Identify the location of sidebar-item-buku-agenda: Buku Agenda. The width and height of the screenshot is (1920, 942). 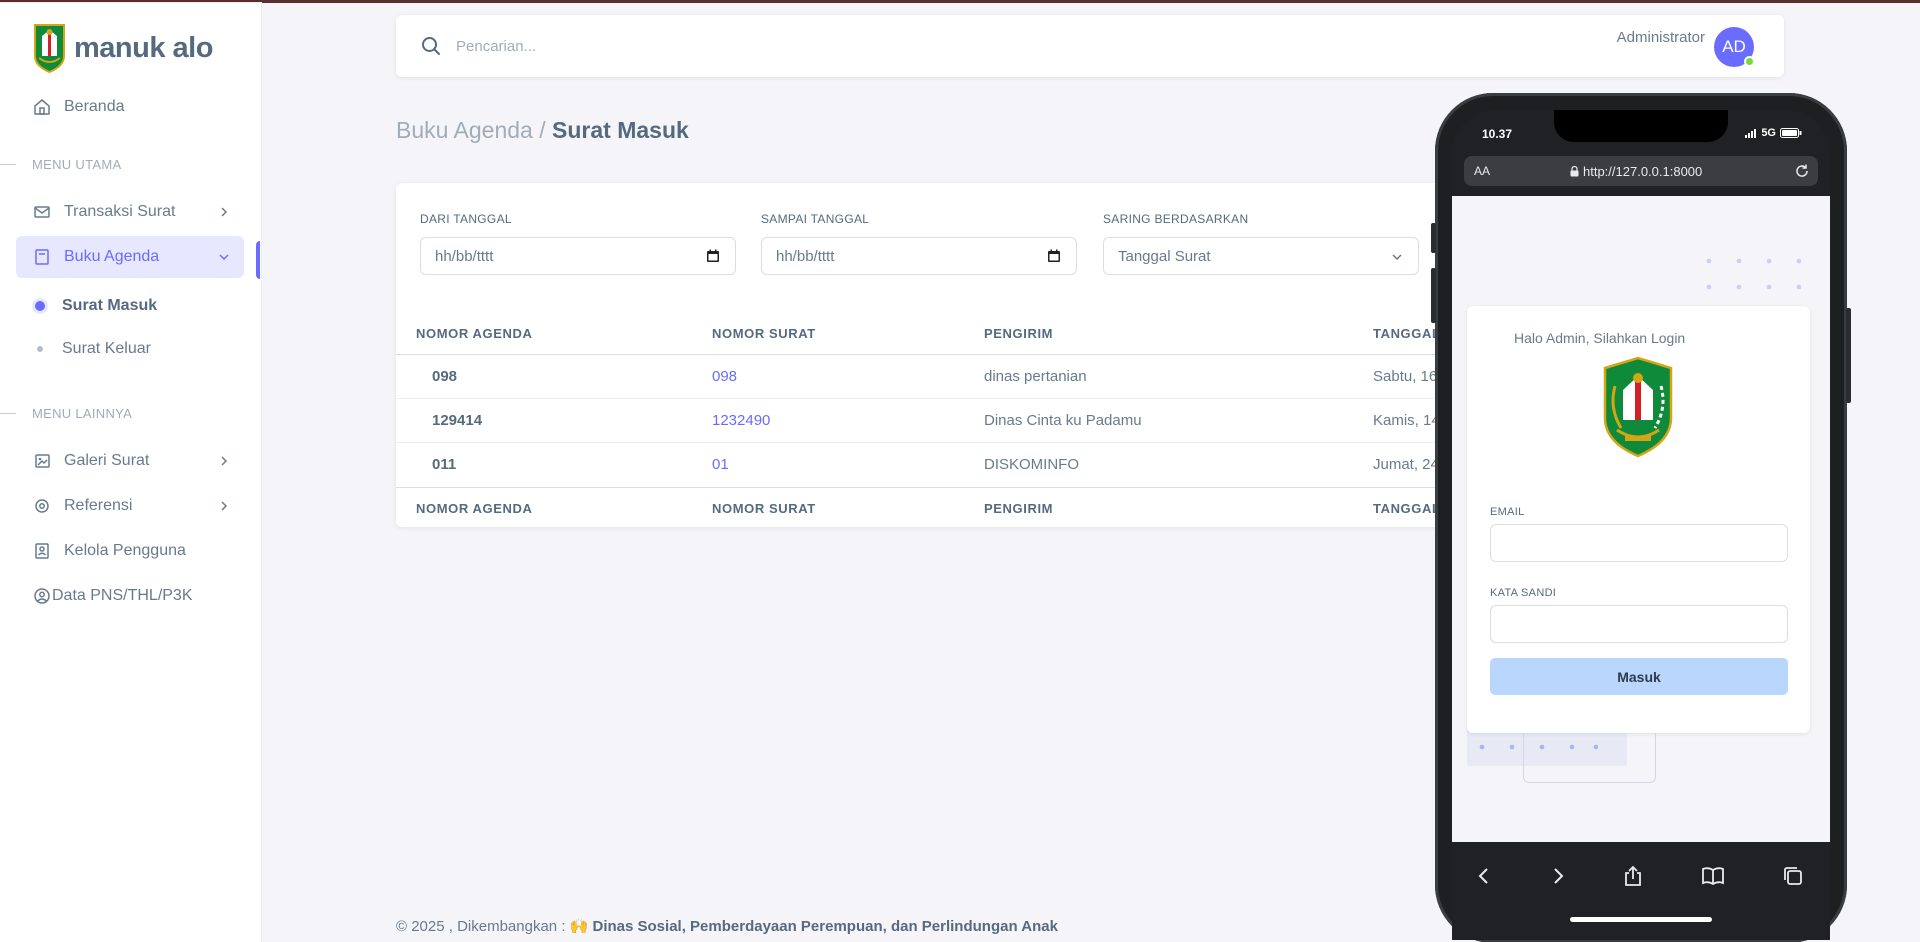
(130, 257).